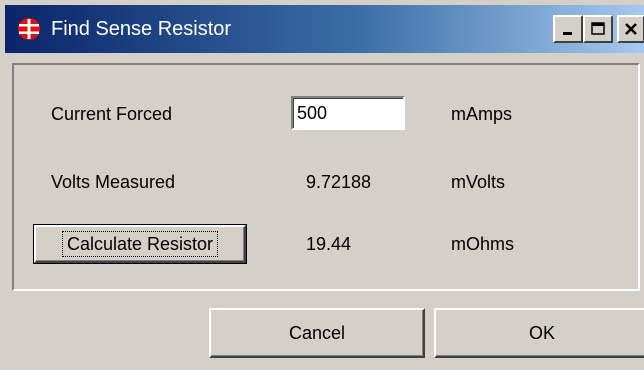  Describe the element at coordinates (317, 333) in the screenshot. I see `cancel-button: Cancel` at that location.